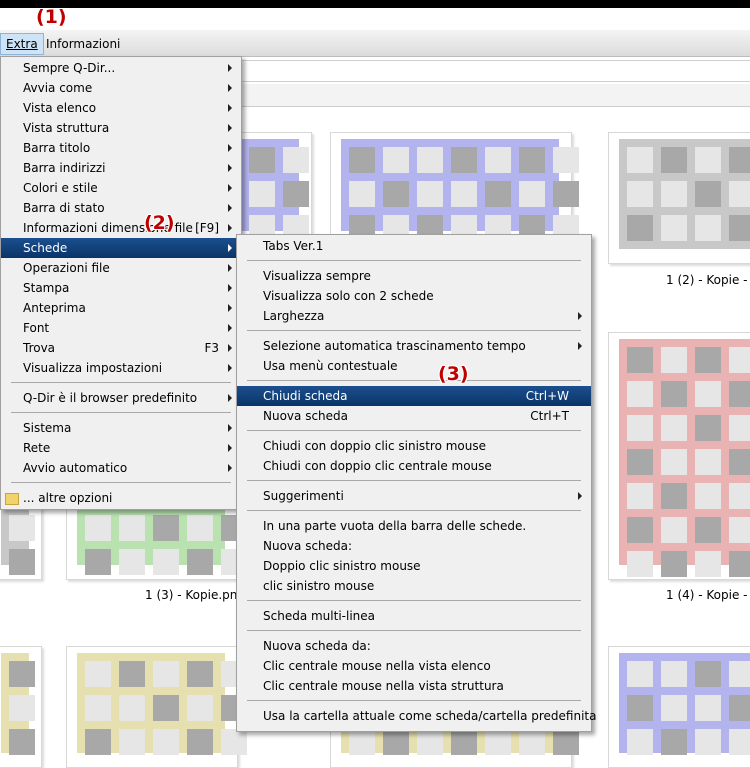 Image resolution: width=750 pixels, height=768 pixels. I want to click on schede-menu-item: Chiudi con doppio clic sinistro mouse, so click(414, 446).